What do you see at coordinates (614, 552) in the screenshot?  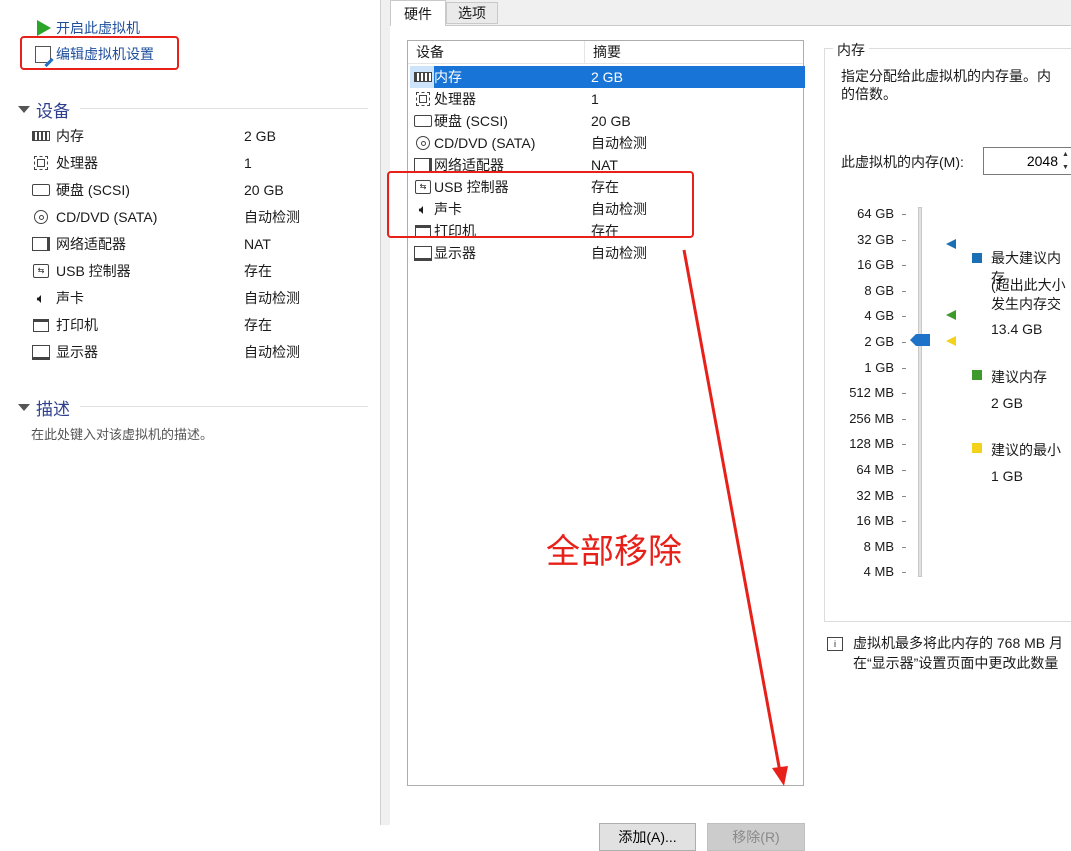 I see `annotation-text: 全部移除` at bounding box center [614, 552].